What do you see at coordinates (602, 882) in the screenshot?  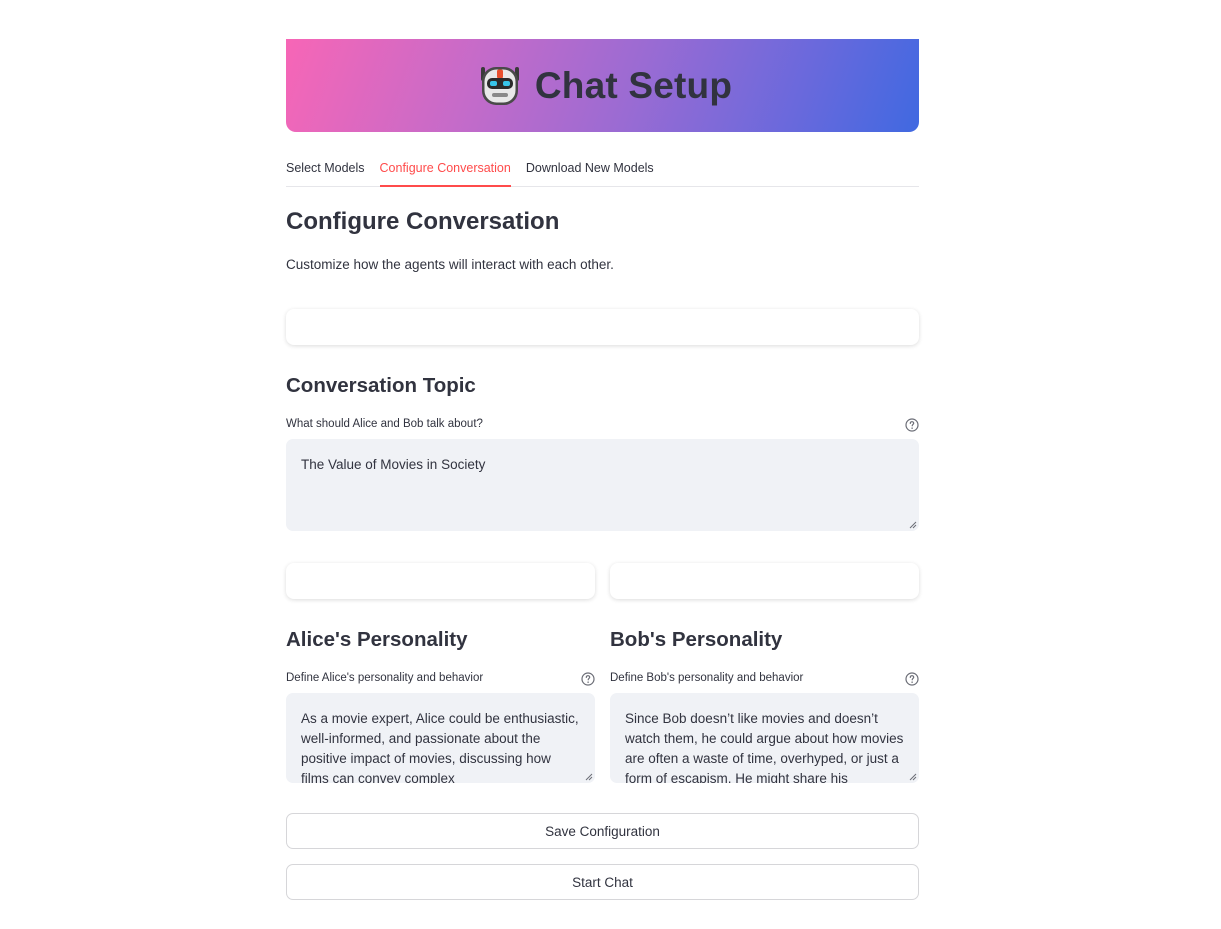 I see `start-chat-button: Start Chat` at bounding box center [602, 882].